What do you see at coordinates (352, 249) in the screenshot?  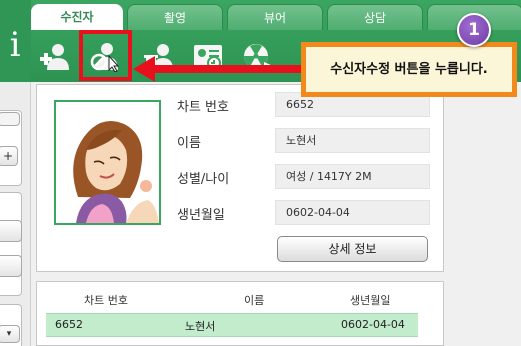 I see `detail-info-button: 상세 정보` at bounding box center [352, 249].